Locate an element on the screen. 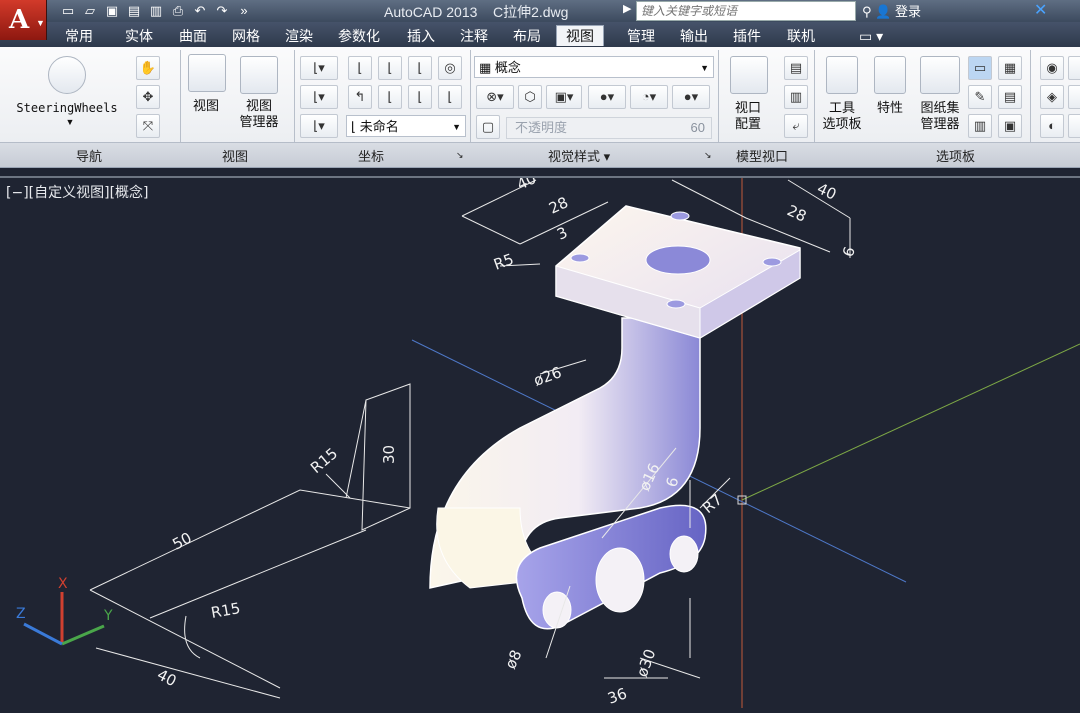  plot-publish-icon: ▥ is located at coordinates (156, 11).